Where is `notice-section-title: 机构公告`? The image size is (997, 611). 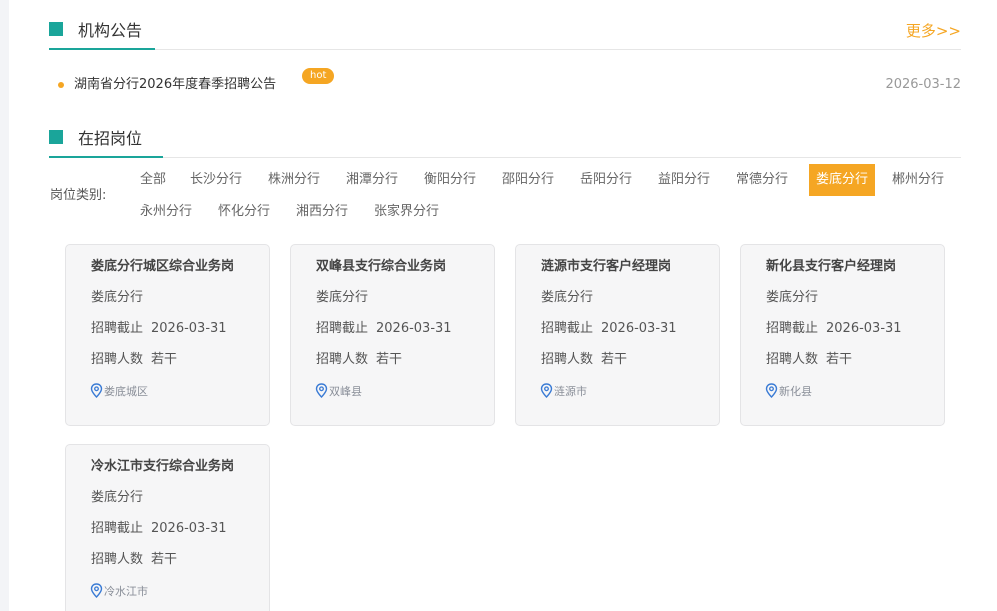
notice-section-title: 机构公告 is located at coordinates (110, 30).